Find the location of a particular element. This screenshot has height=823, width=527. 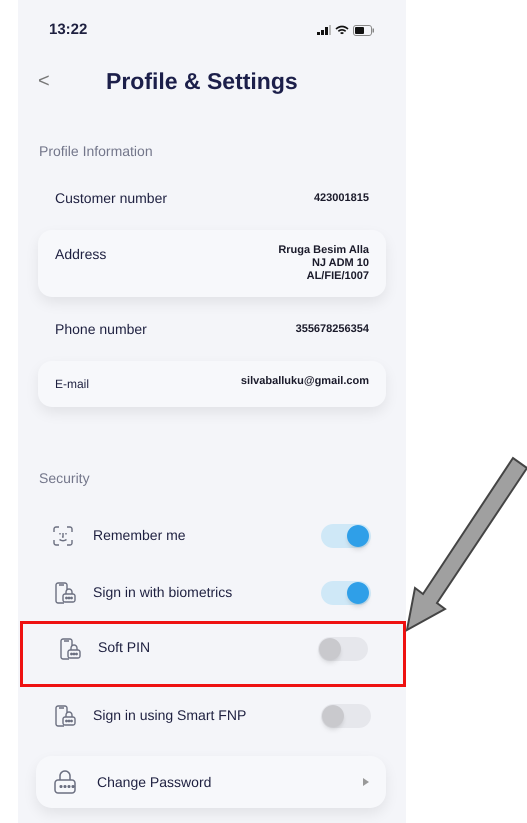

caret-icon is located at coordinates (366, 782).